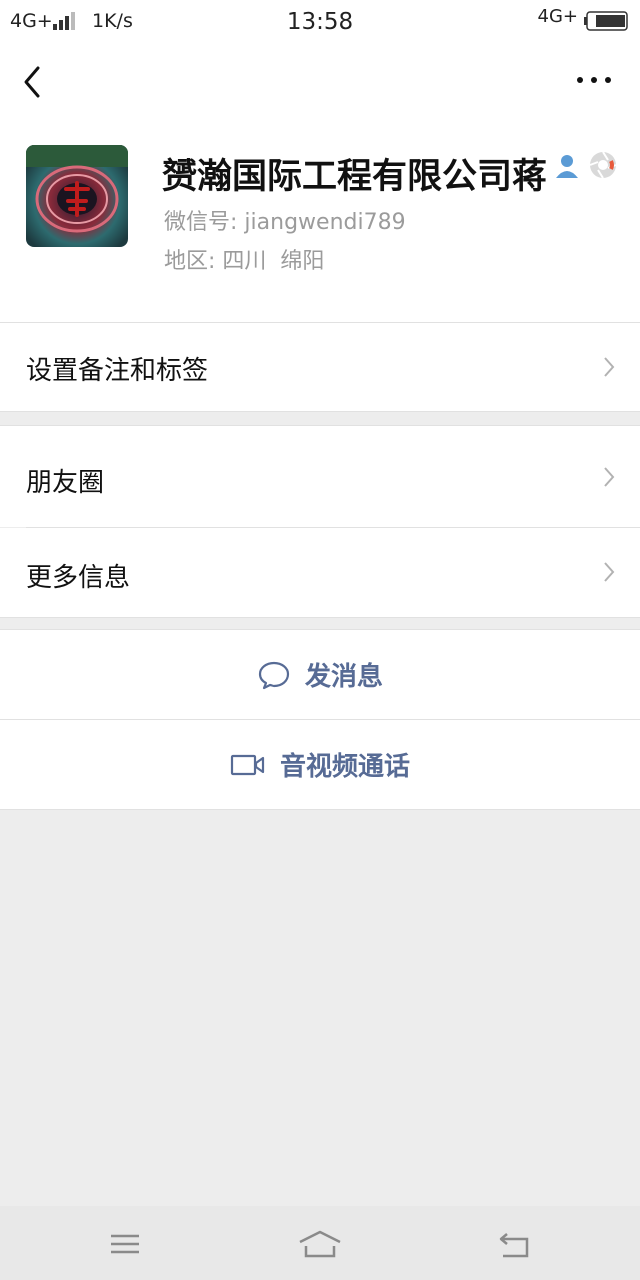 The image size is (640, 1280). Describe the element at coordinates (594, 80) in the screenshot. I see `more-dots-icon` at that location.